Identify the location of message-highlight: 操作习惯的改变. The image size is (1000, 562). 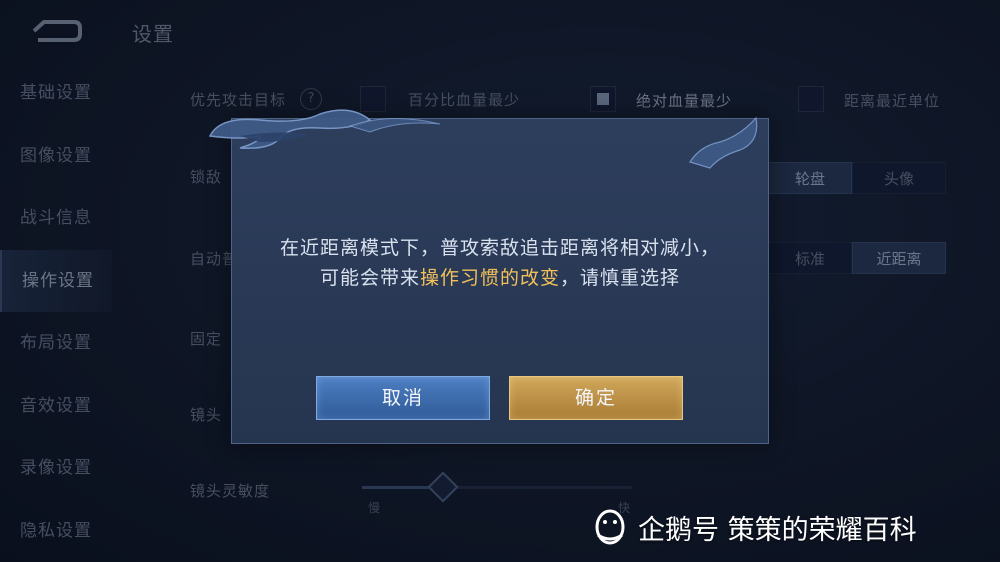
(489, 278).